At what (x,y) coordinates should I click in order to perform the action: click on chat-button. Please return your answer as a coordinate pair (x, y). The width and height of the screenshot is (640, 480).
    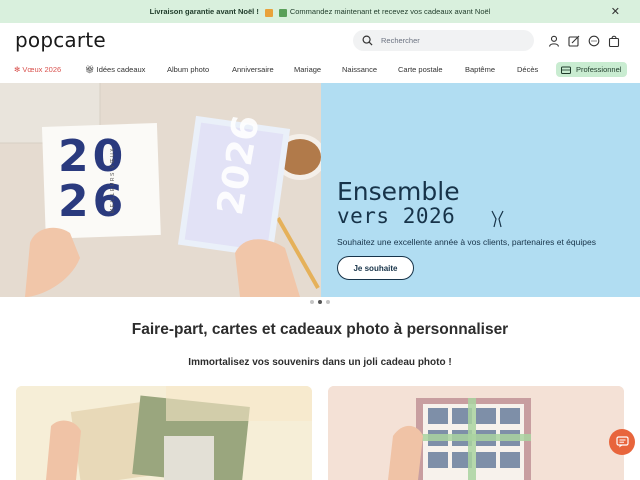
    Looking at the image, I should click on (622, 442).